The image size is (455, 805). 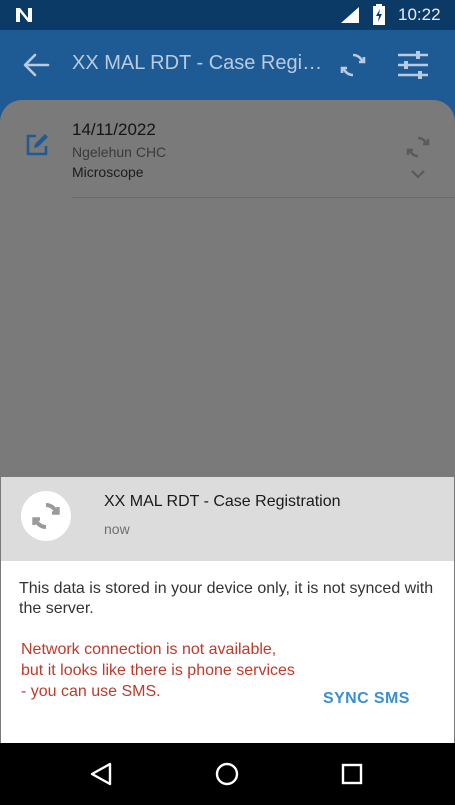 I want to click on nav-home-icon, so click(x=227, y=774).